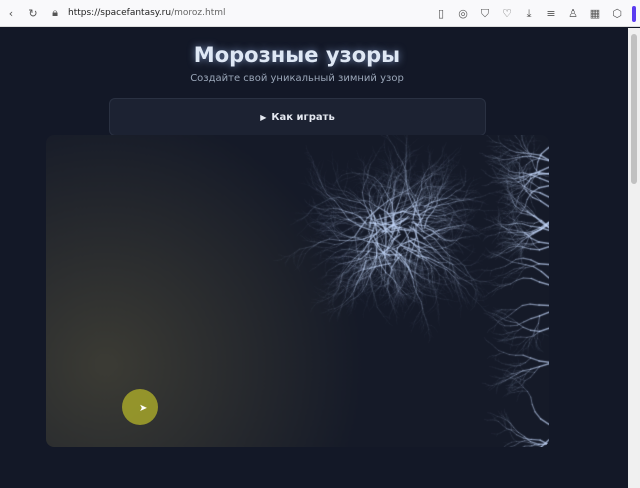  I want to click on how-to-play-label: Как играть, so click(303, 117).